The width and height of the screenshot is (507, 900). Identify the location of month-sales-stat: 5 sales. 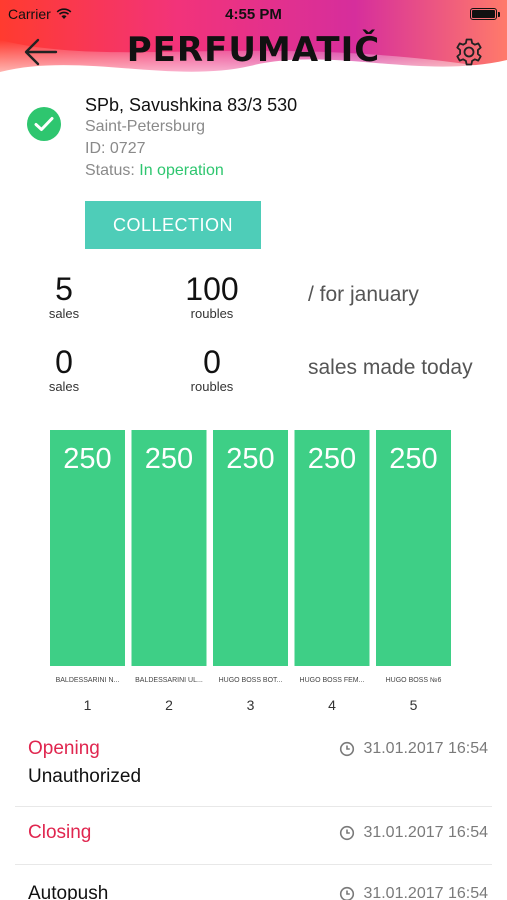
(64, 297).